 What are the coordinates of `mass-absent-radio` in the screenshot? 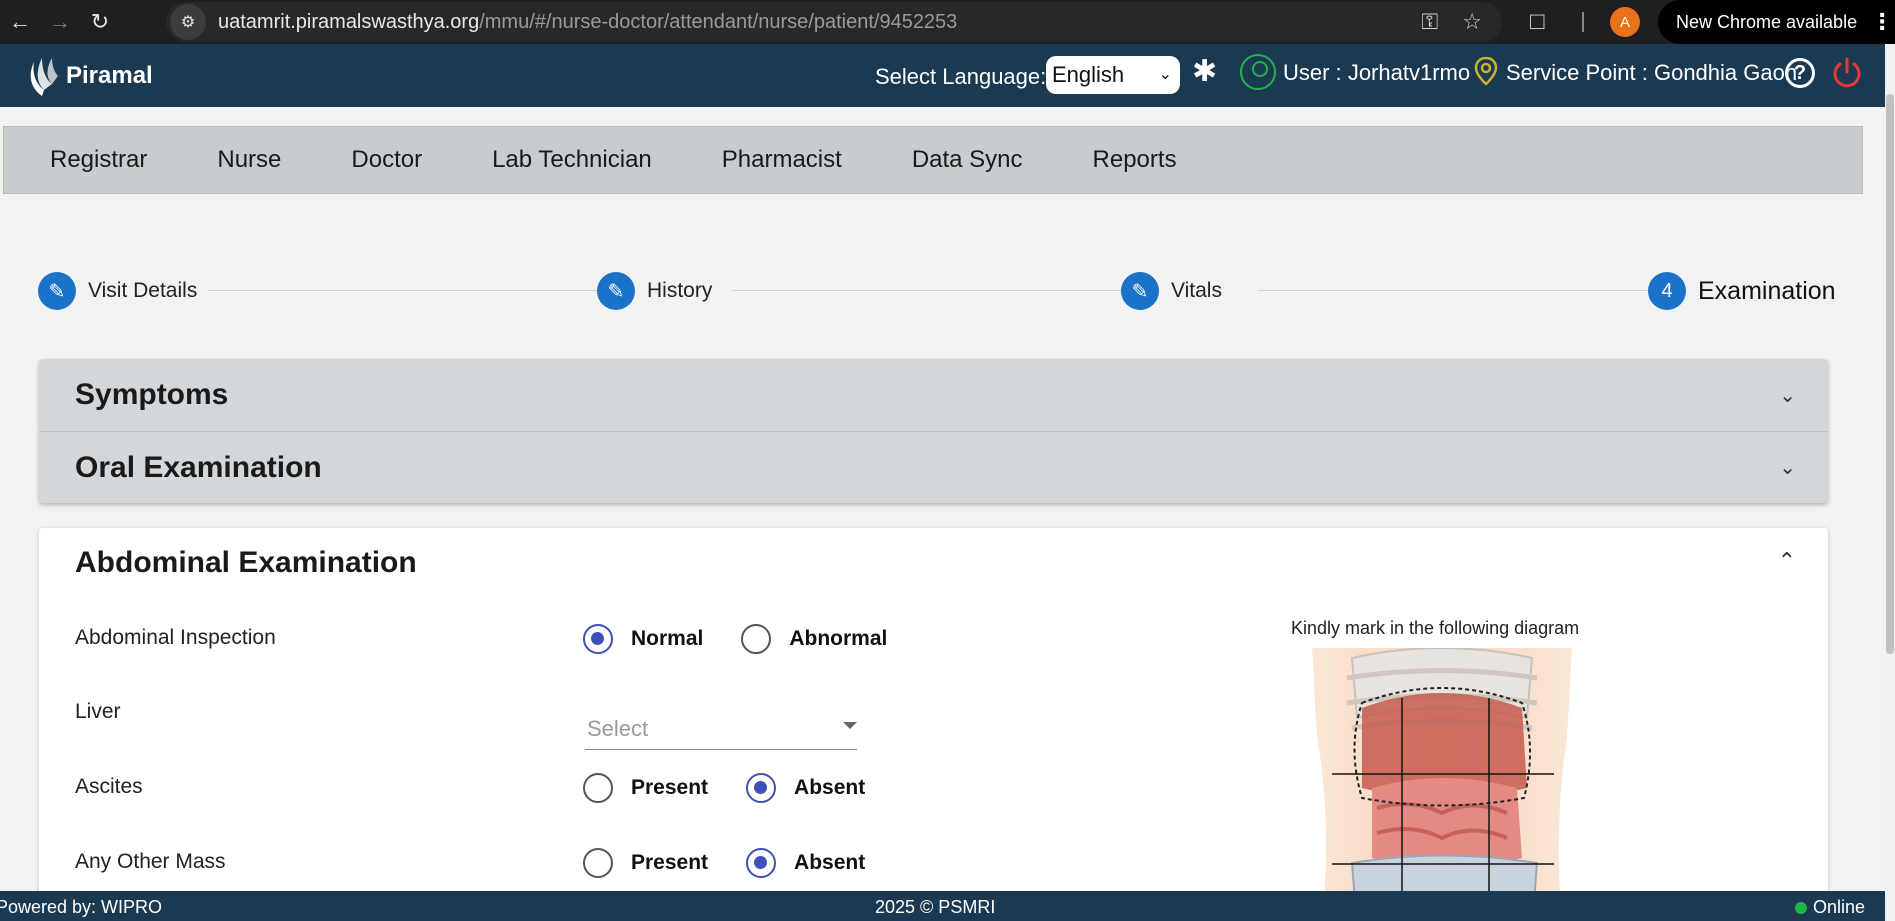 It's located at (761, 863).